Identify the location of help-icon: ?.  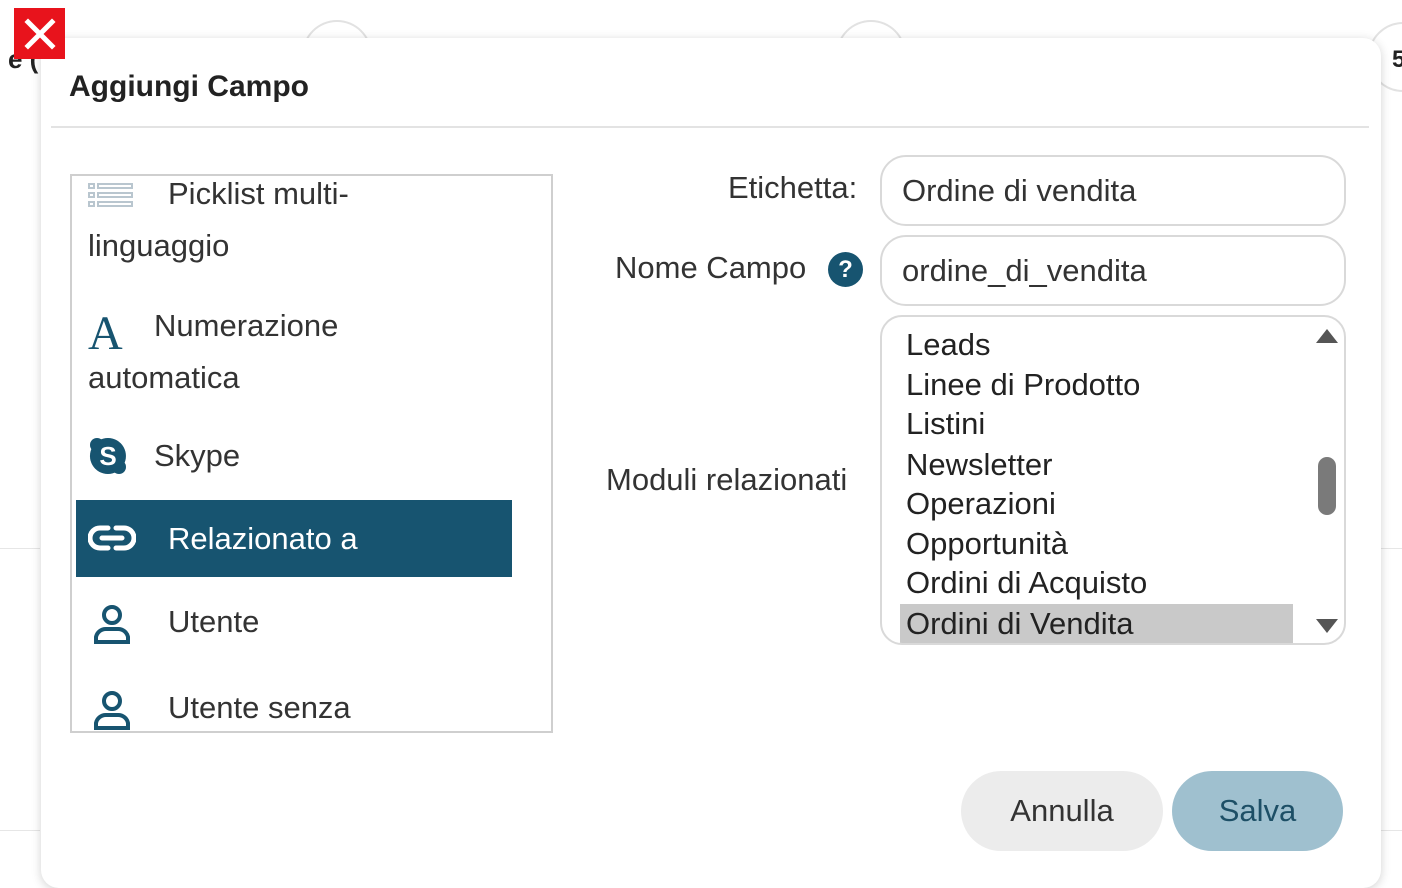
(845, 269).